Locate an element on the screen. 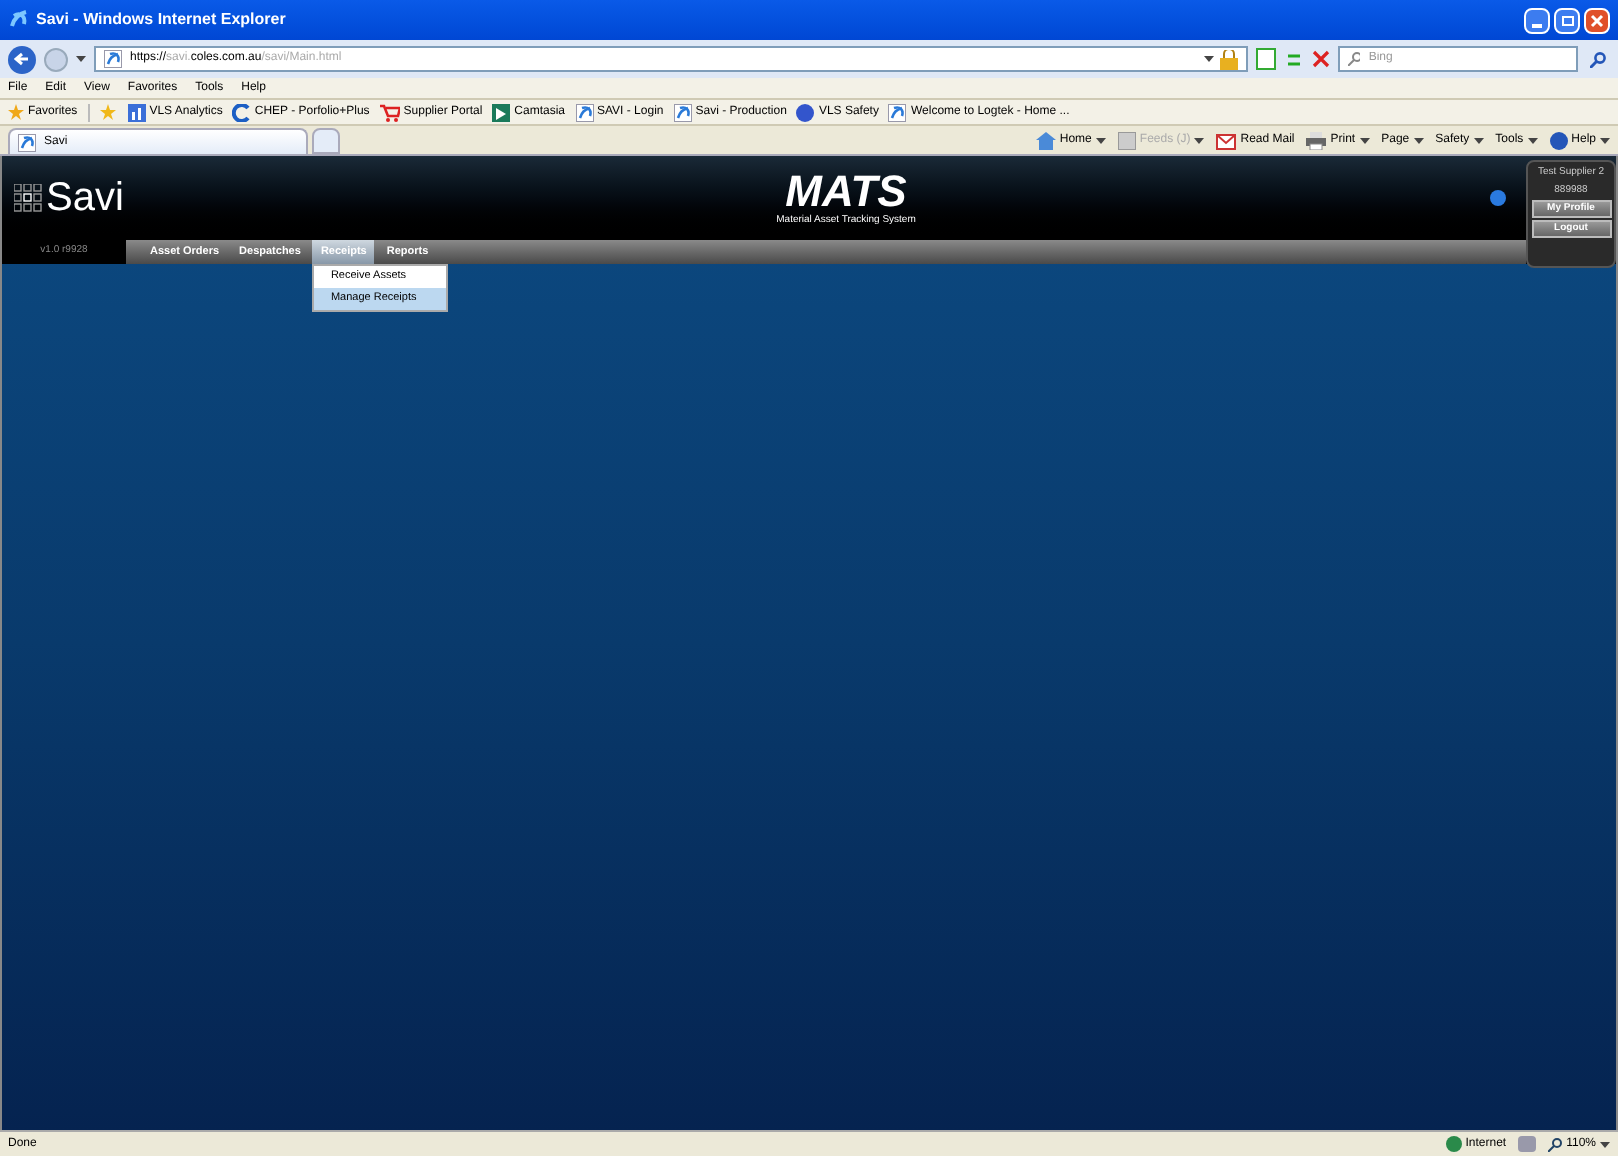 The width and height of the screenshot is (1618, 1156). back-button is located at coordinates (22, 59).